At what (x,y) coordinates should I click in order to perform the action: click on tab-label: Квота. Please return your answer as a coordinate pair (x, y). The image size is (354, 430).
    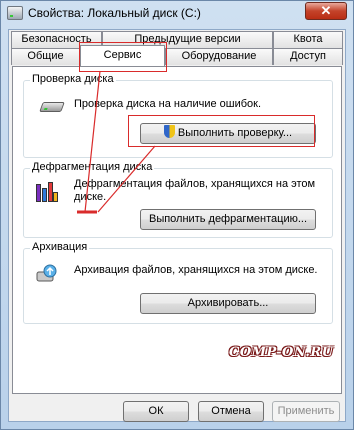
    Looking at the image, I should click on (308, 39).